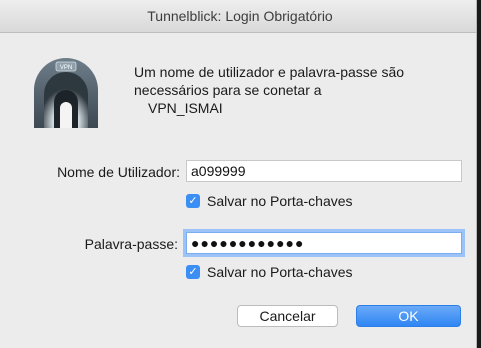 This screenshot has width=481, height=348. What do you see at coordinates (280, 272) in the screenshot?
I see `save-password-label: Salvar no Porta-chaves` at bounding box center [280, 272].